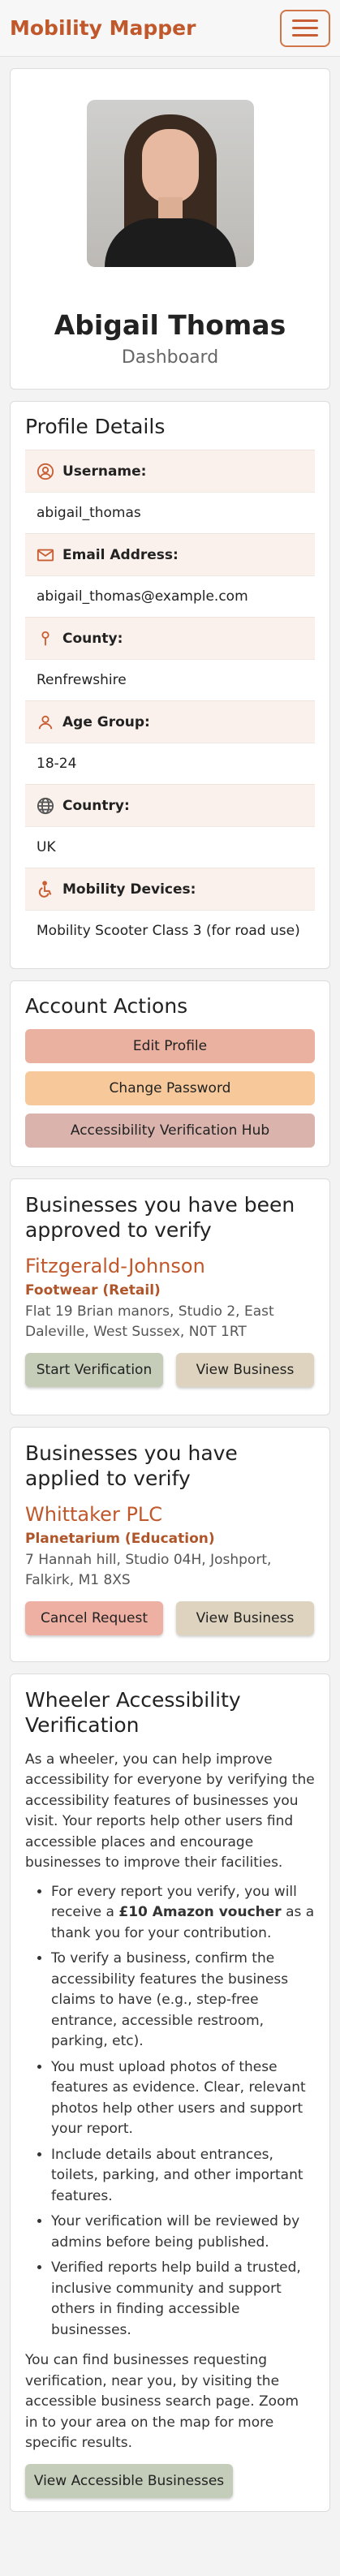 Image resolution: width=340 pixels, height=2576 pixels. Describe the element at coordinates (94, 1618) in the screenshot. I see `cancel-request-button: Cancel Request` at that location.